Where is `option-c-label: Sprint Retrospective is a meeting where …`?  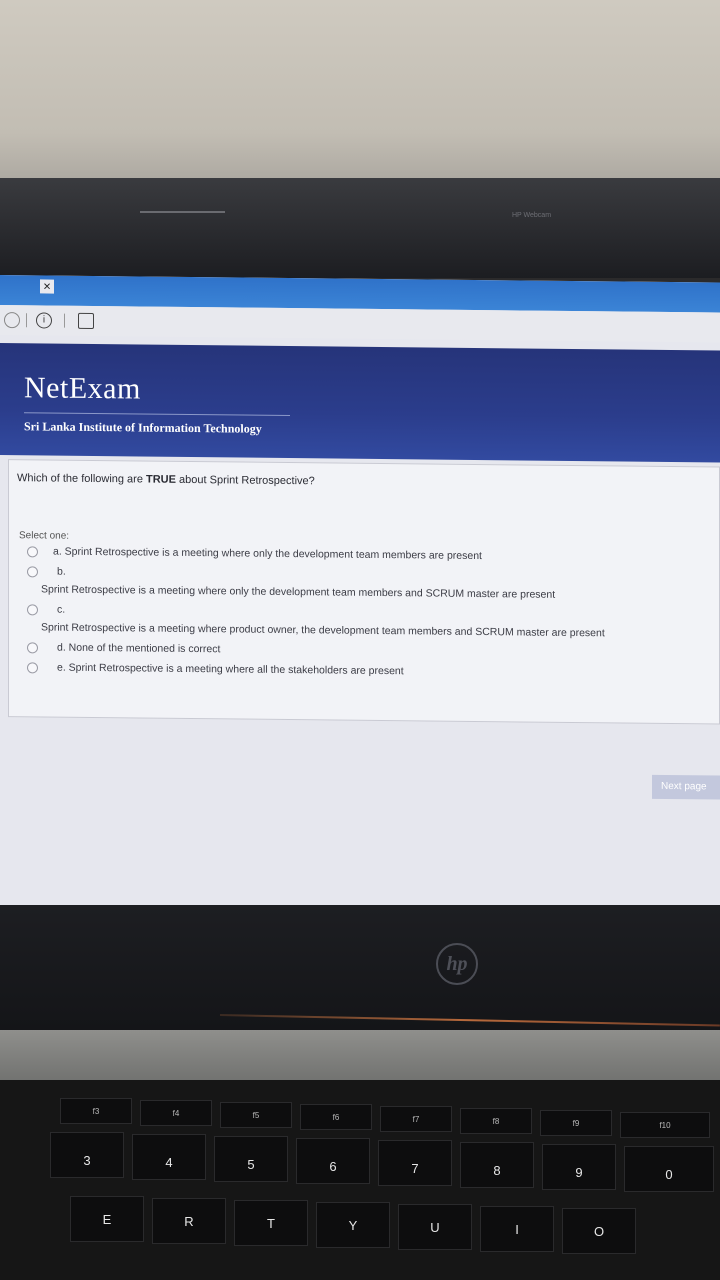
option-c-label: Sprint Retrospective is a meeting where … is located at coordinates (323, 630).